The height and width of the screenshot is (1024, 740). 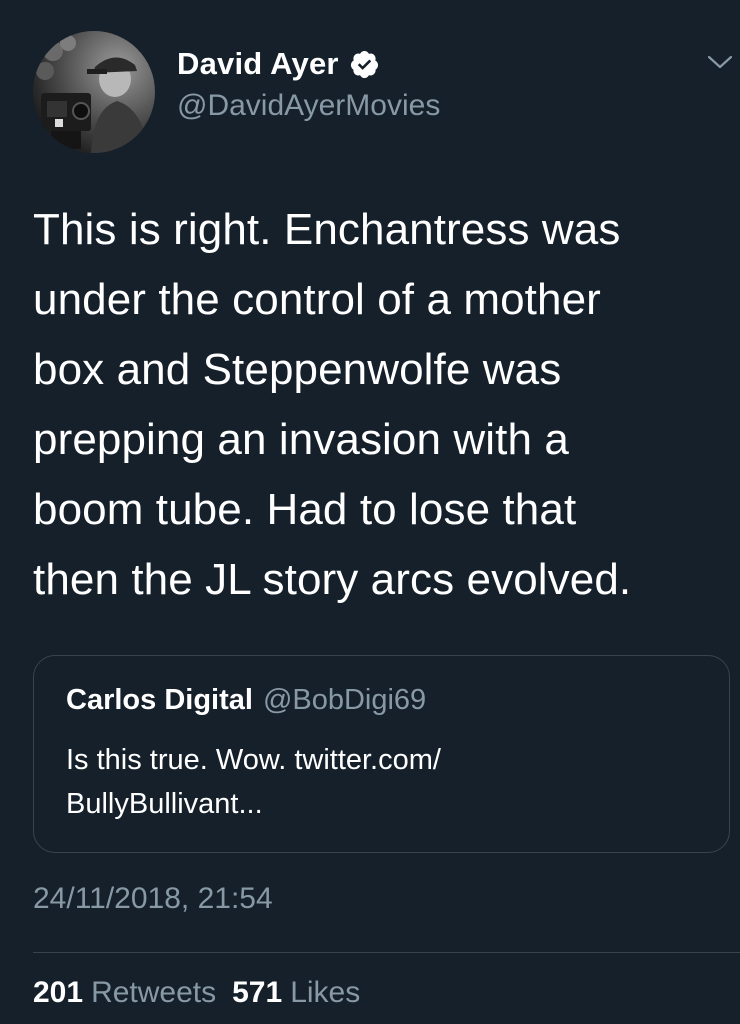 I want to click on likes-stat: 571 Likes, so click(x=296, y=992).